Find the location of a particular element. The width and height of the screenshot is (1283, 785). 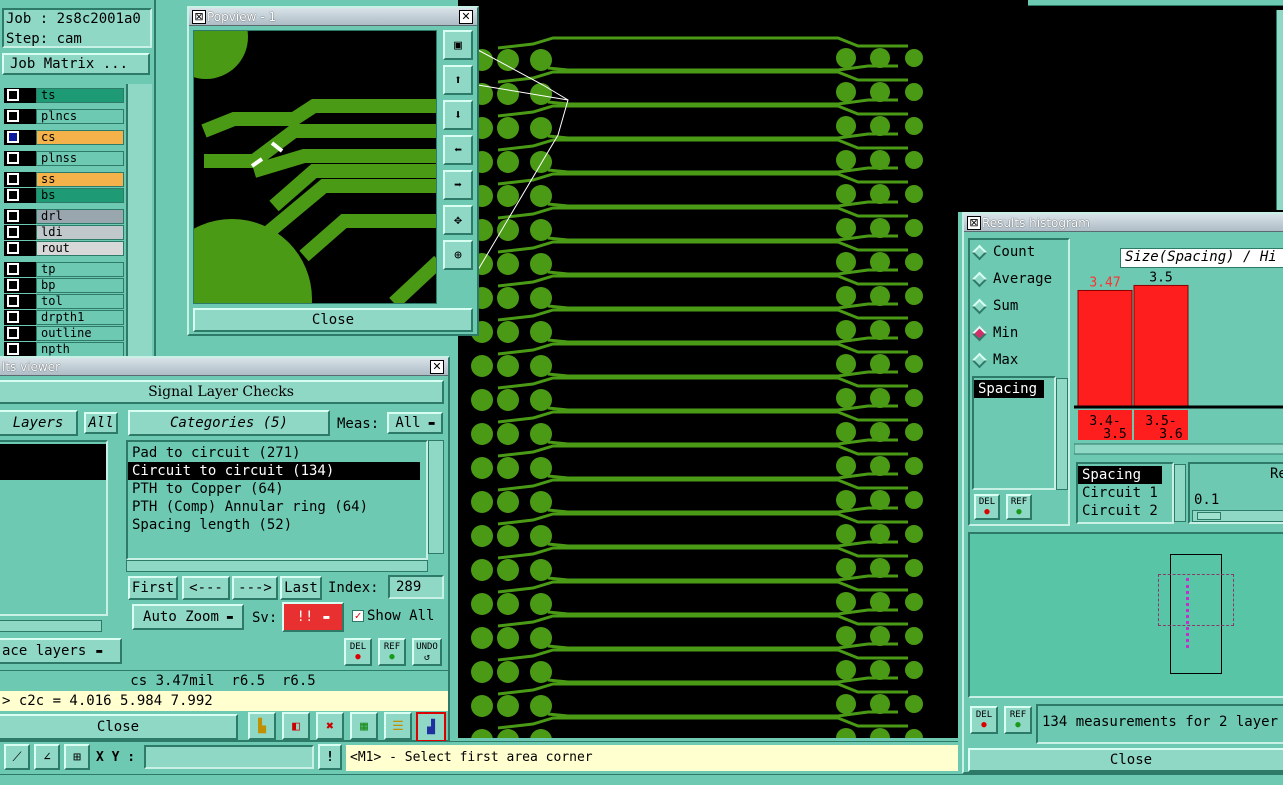

zoom-in-icon: ✥ is located at coordinates (458, 220).